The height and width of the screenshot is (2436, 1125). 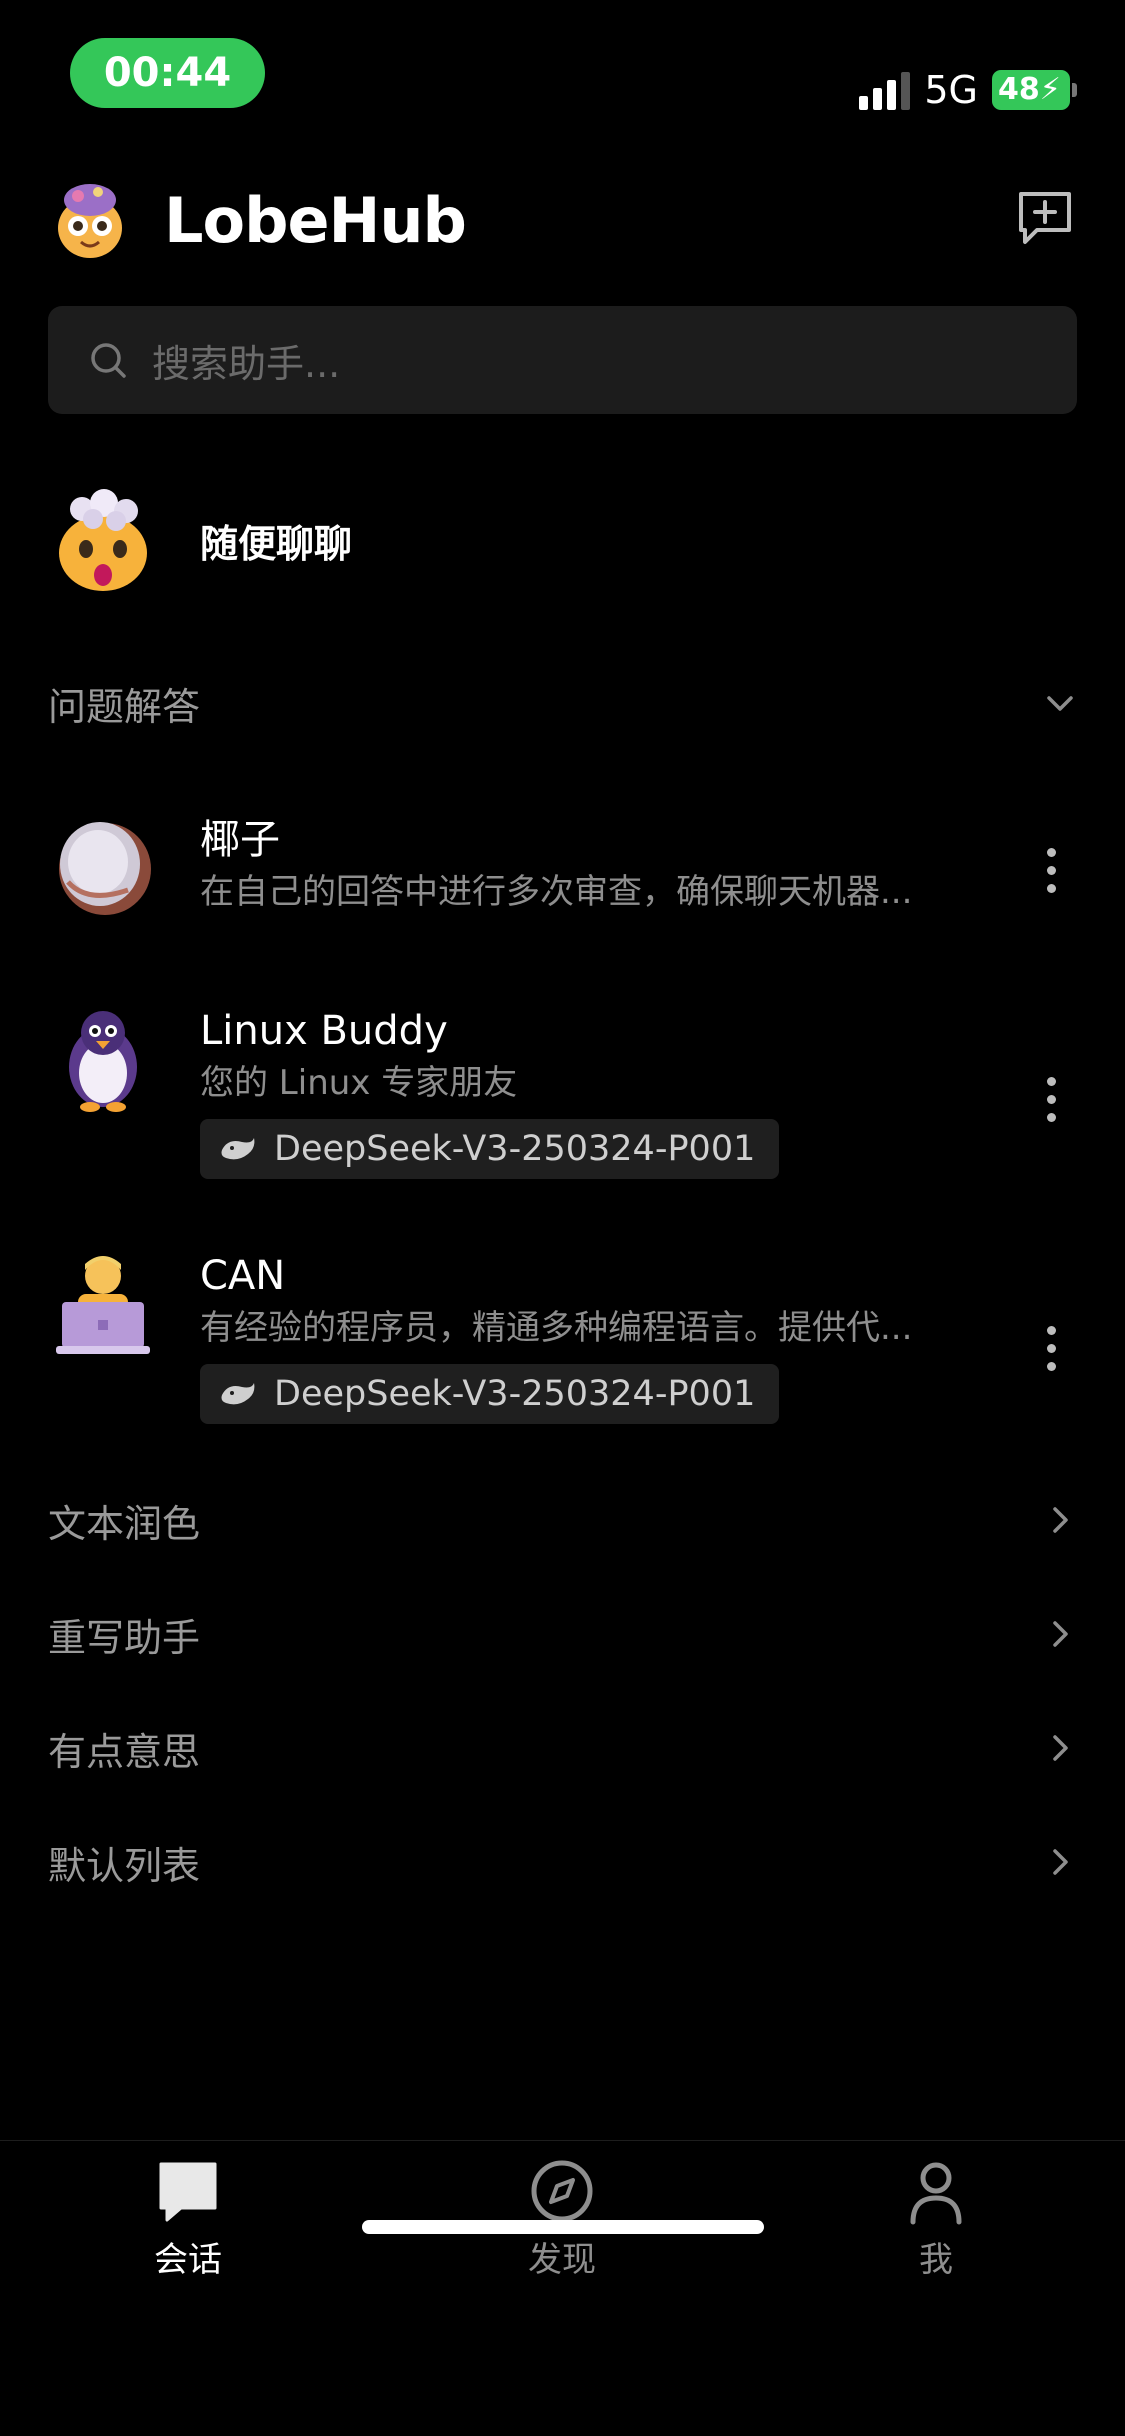 I want to click on status-time: 00:44, so click(x=167, y=73).